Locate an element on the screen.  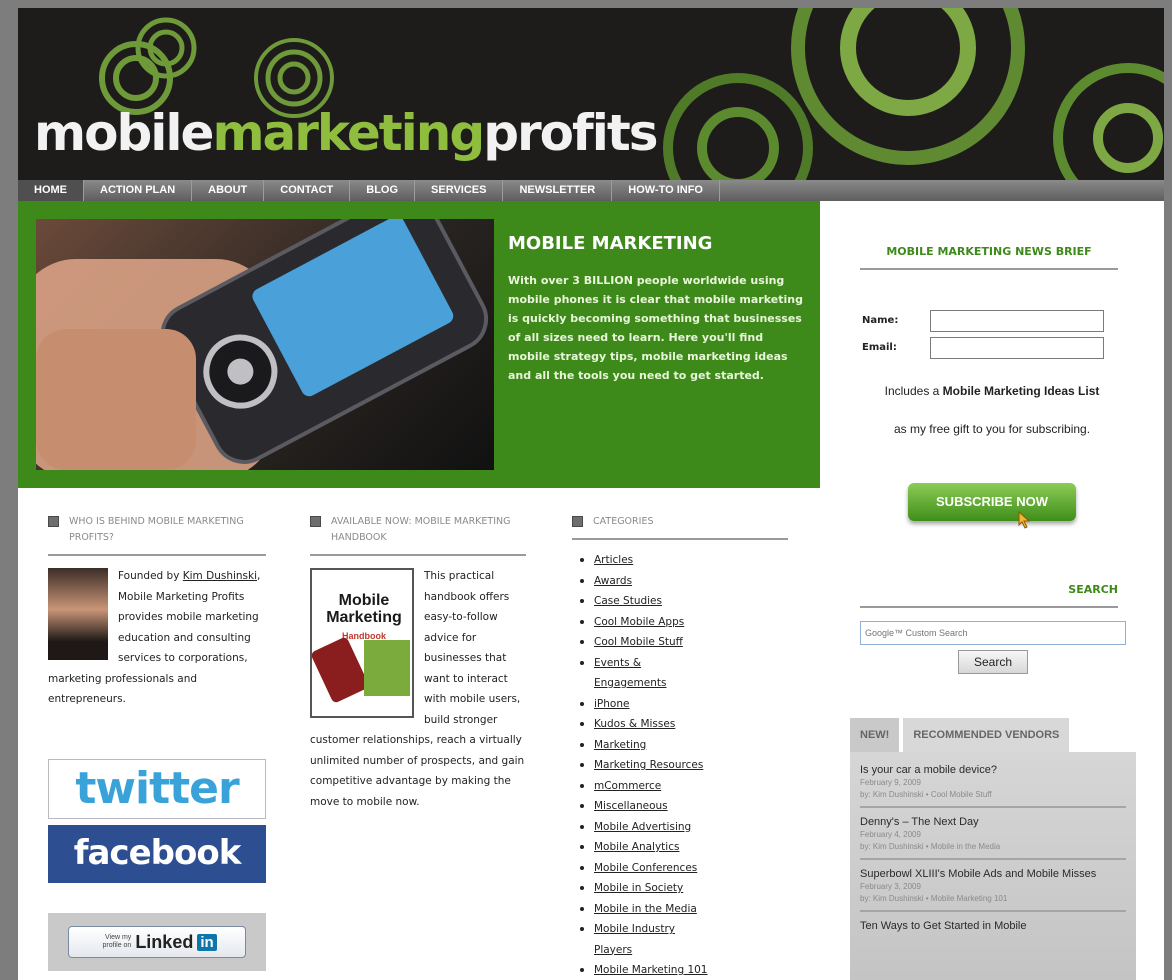
book-green-graphic is located at coordinates (387, 668).